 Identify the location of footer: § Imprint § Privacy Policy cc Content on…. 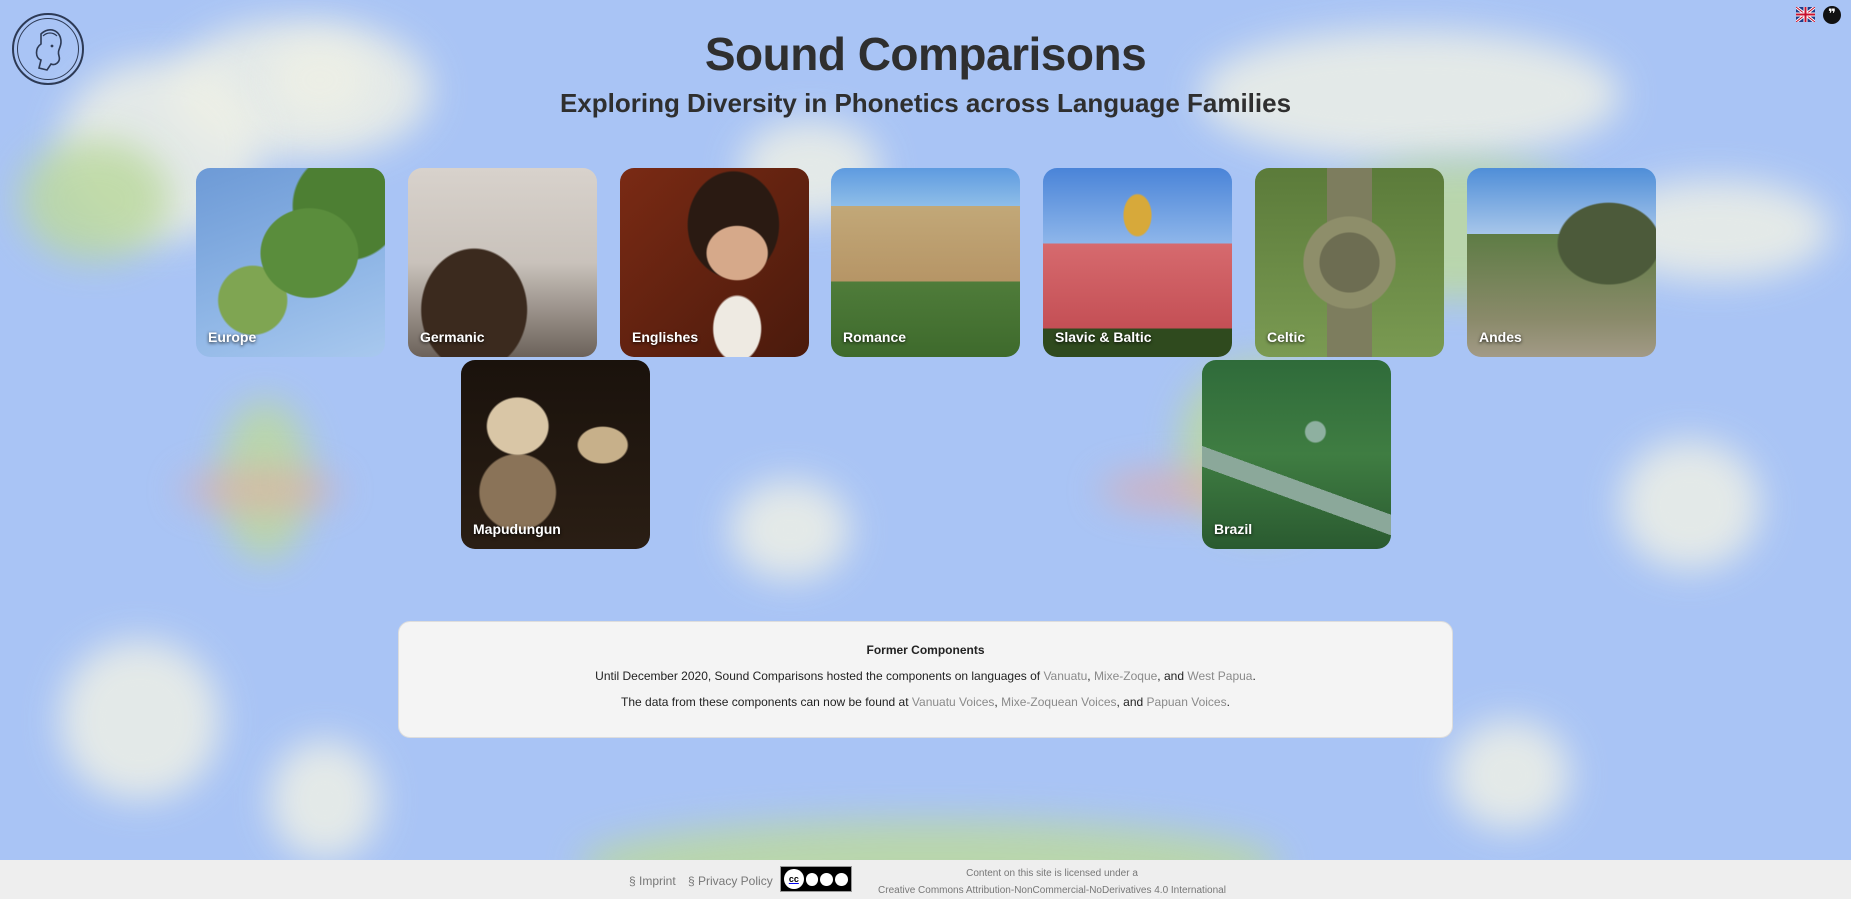
(925, 879).